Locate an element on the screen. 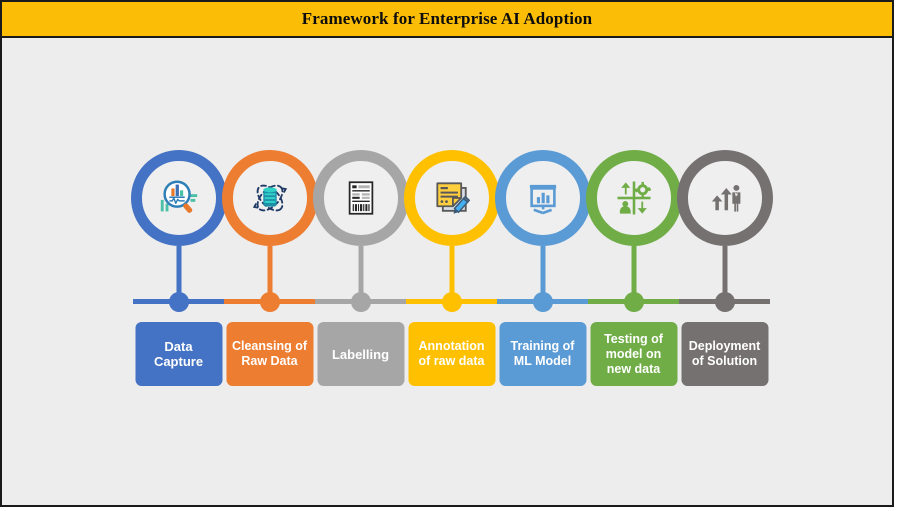 The height and width of the screenshot is (511, 898). stage-label-box: Data Capture is located at coordinates (178, 354).